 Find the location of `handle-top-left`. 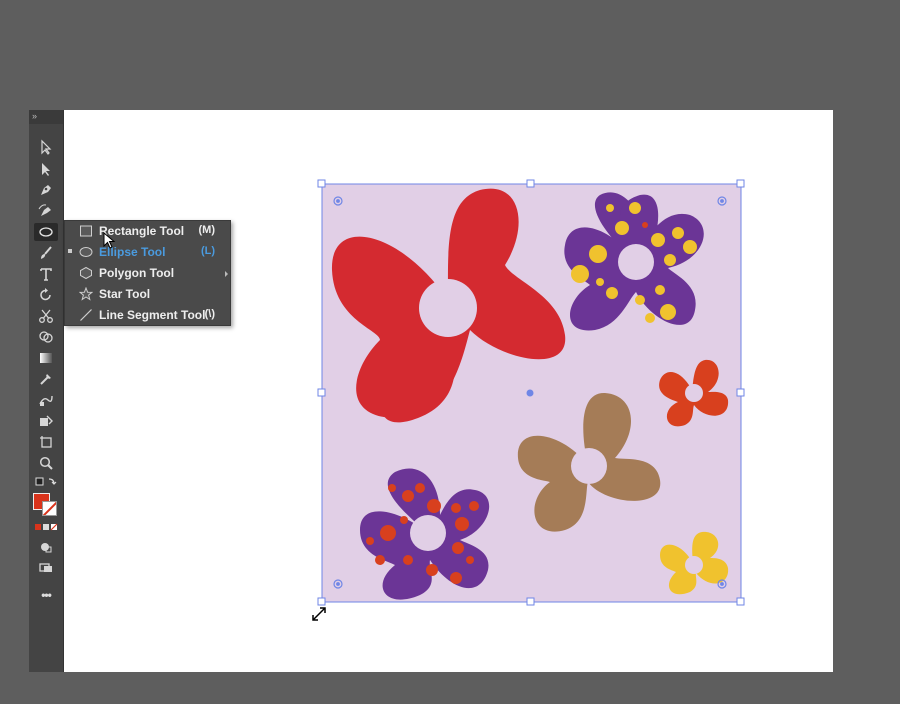

handle-top-left is located at coordinates (321, 183).